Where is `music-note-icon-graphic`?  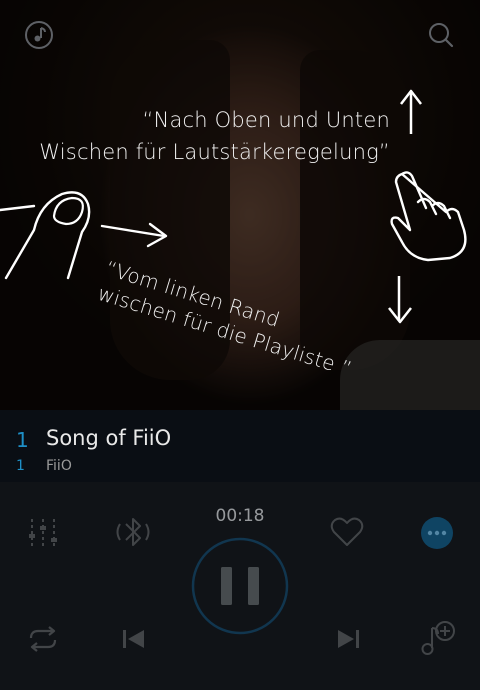
music-note-icon-graphic is located at coordinates (39, 35).